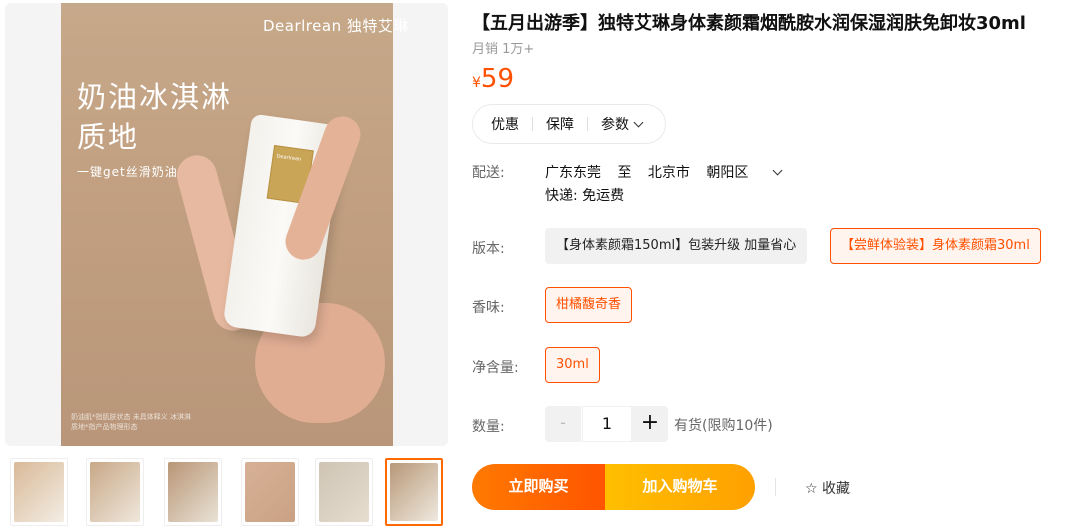 This screenshot has height=531, width=1080. What do you see at coordinates (488, 308) in the screenshot?
I see `scent-label: 香味:` at bounding box center [488, 308].